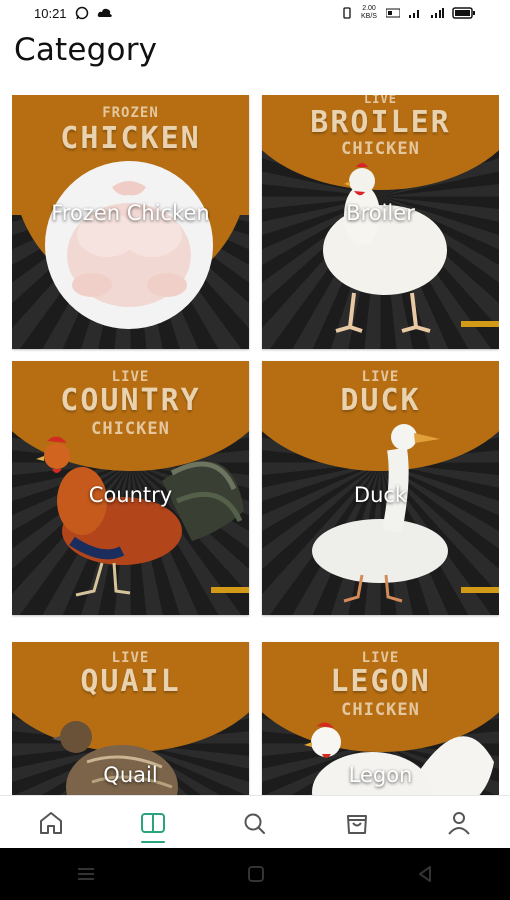  I want to click on volte-icon, so click(393, 13).